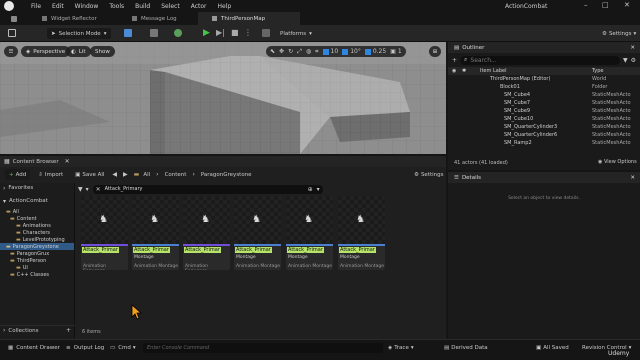 The width and height of the screenshot is (640, 360). I want to click on tree-item: ▬ All, so click(37, 211).